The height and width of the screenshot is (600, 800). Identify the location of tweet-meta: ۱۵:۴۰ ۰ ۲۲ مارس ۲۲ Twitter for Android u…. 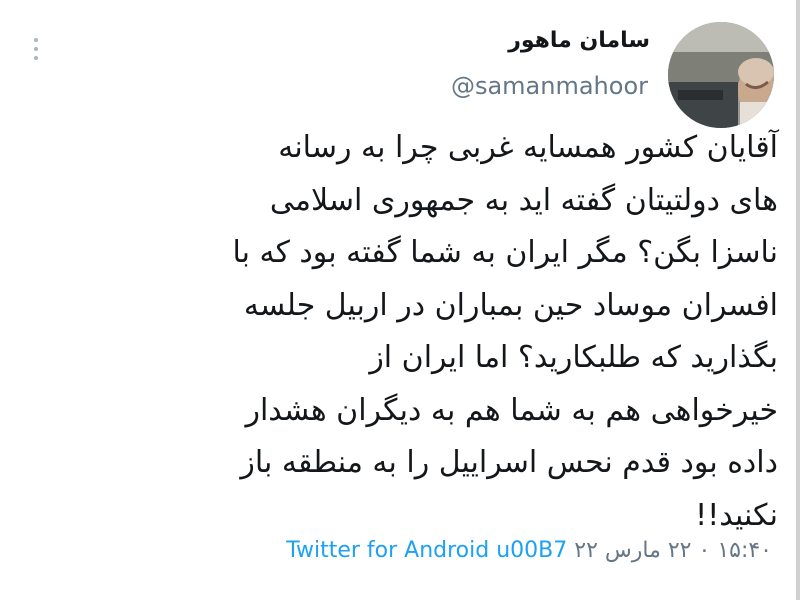
(452, 550).